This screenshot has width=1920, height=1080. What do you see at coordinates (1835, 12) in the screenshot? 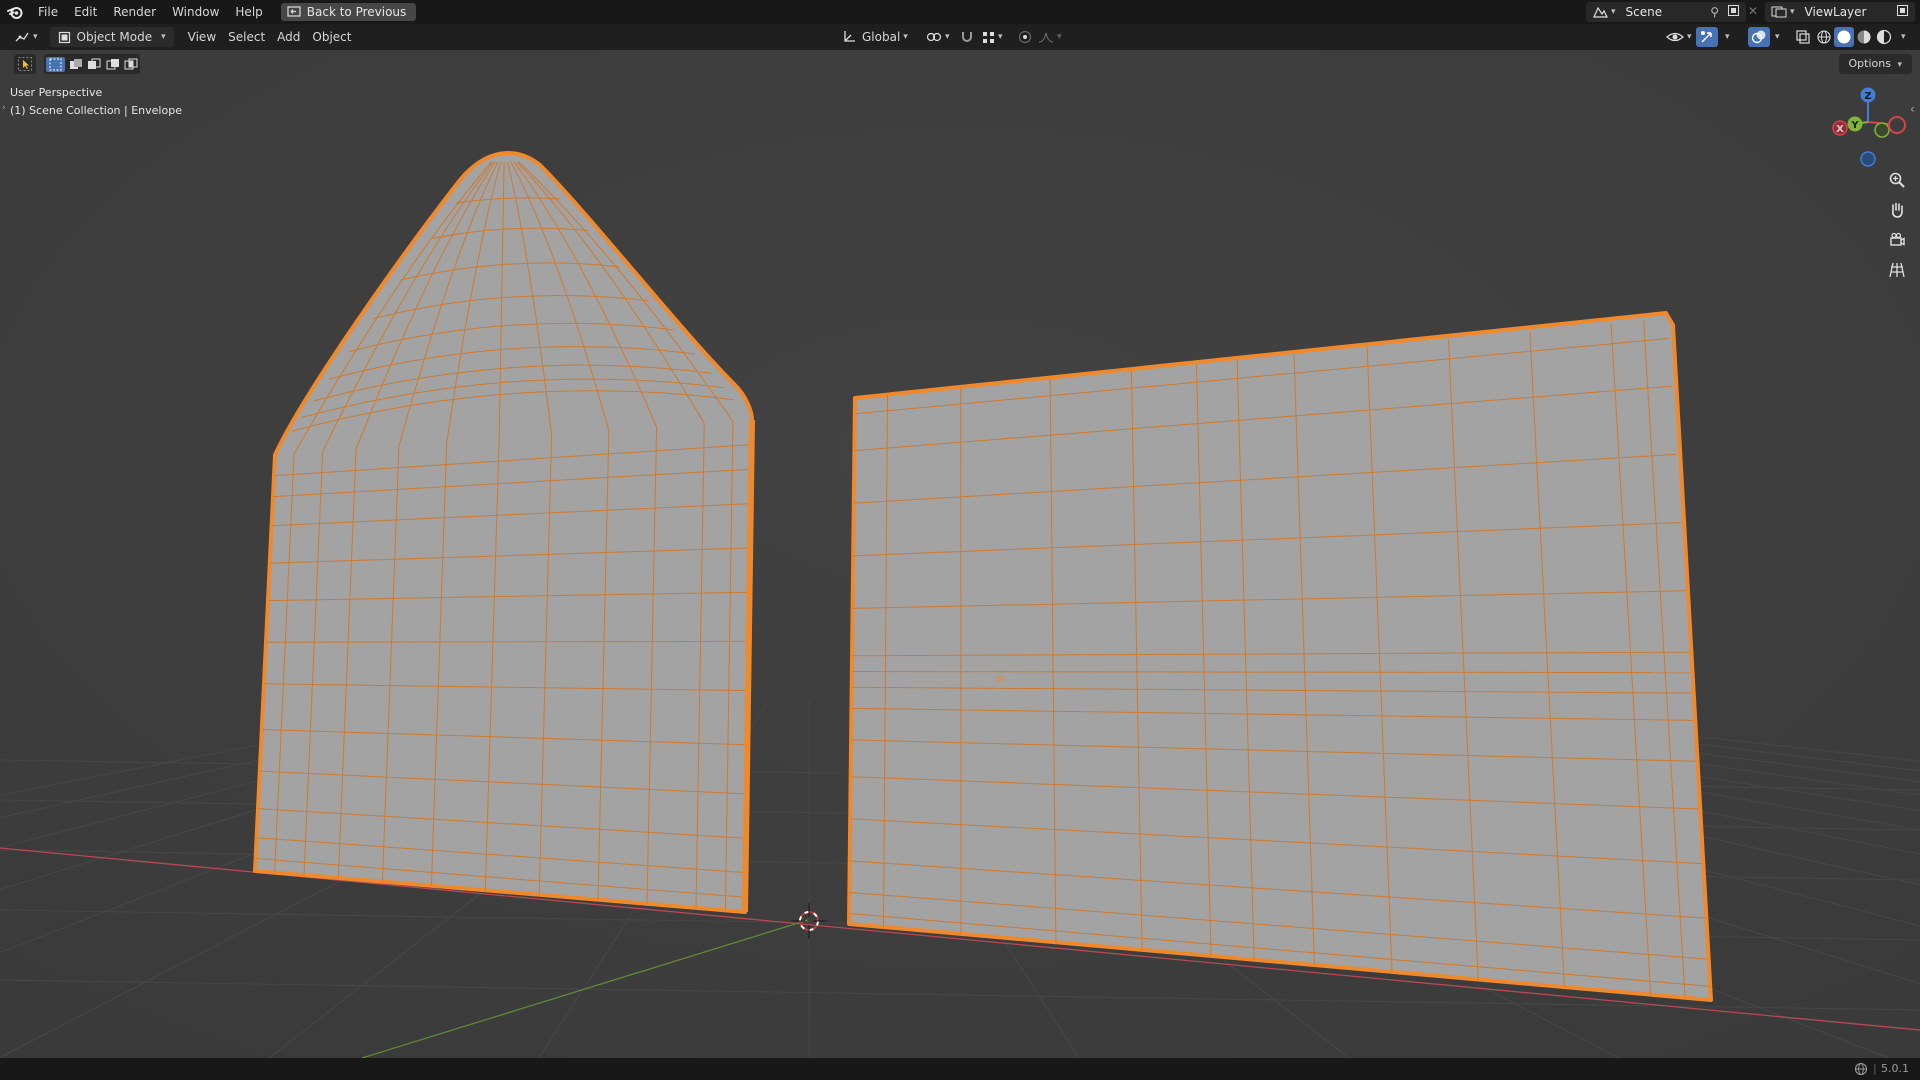
I see `view-layer-name: ViewLayer` at bounding box center [1835, 12].